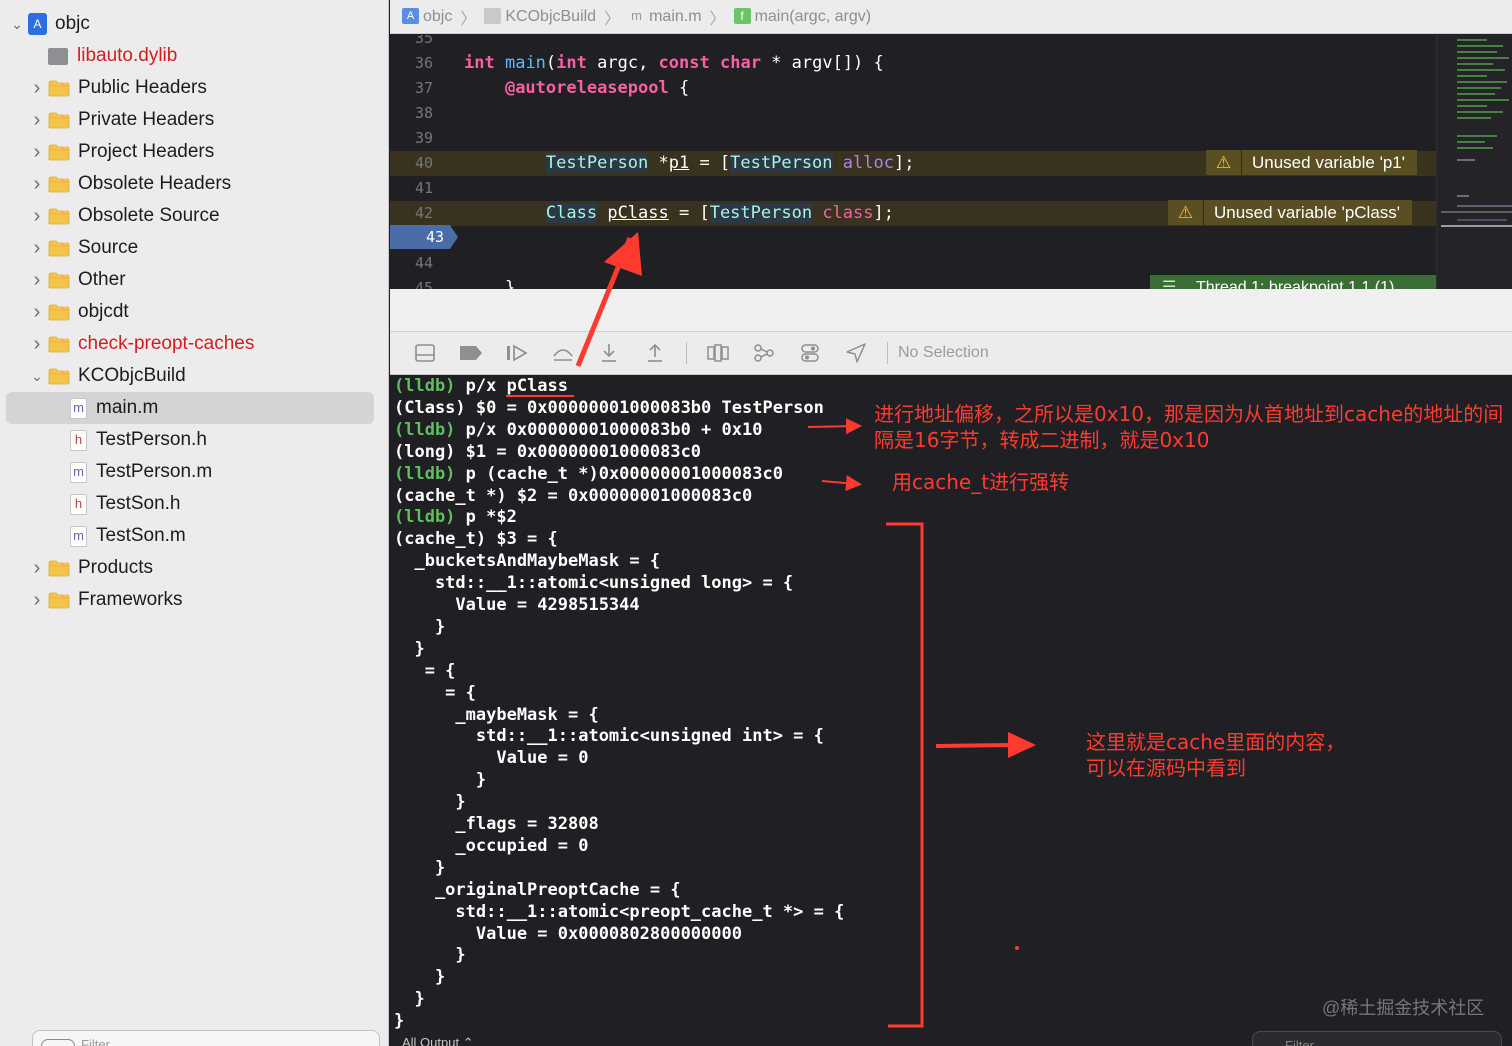 This screenshot has height=1046, width=1512. What do you see at coordinates (913, 113) in the screenshot?
I see `code-line: 38` at bounding box center [913, 113].